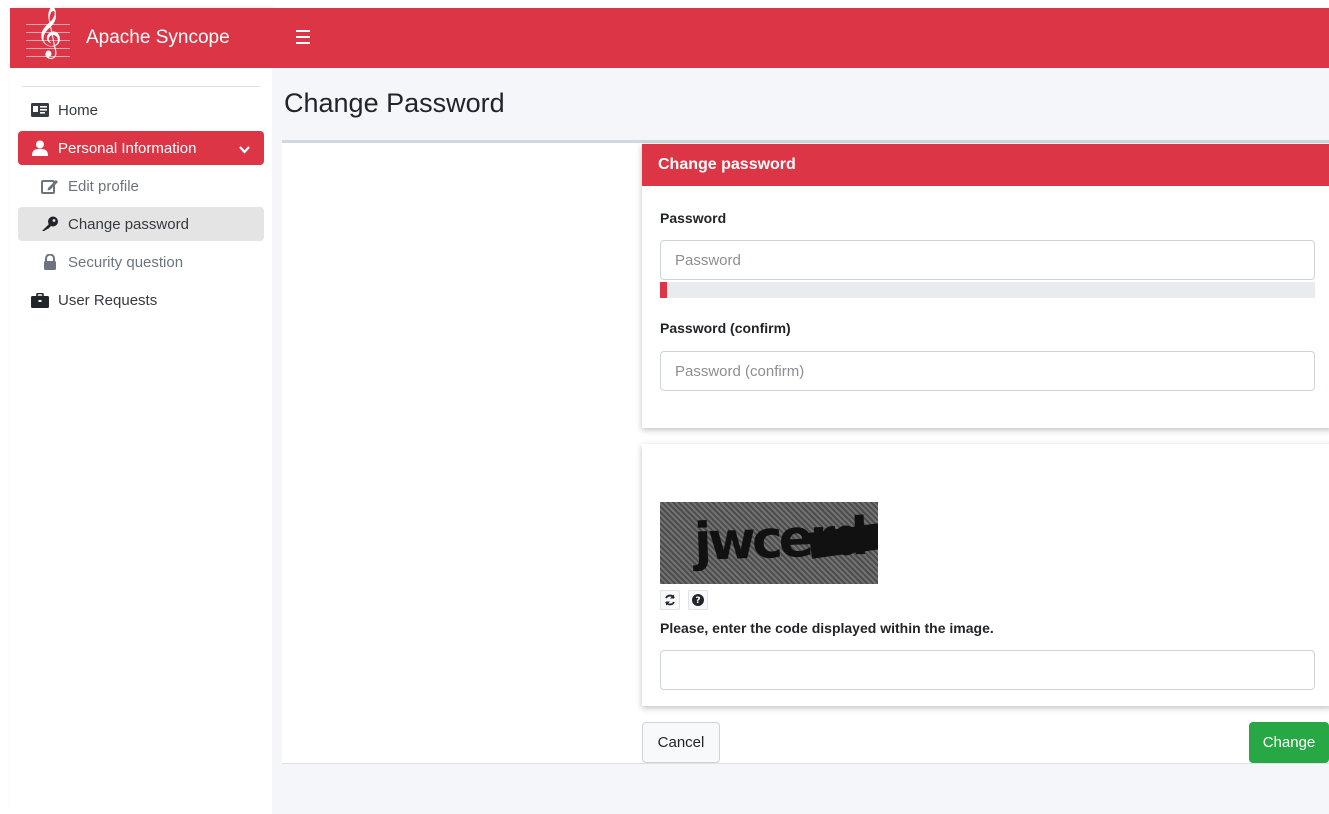  What do you see at coordinates (50, 186) in the screenshot?
I see `edit-icon` at bounding box center [50, 186].